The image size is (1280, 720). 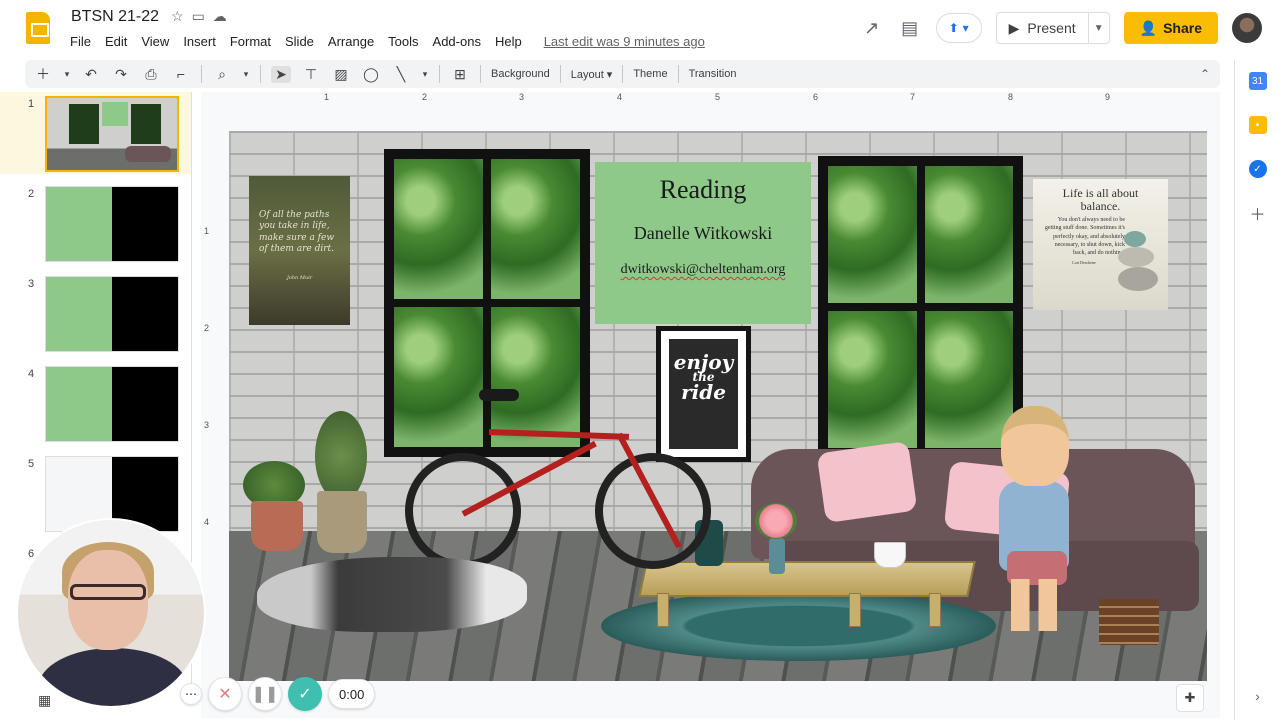 What do you see at coordinates (512, 41) in the screenshot?
I see `menu-help: Help` at bounding box center [512, 41].